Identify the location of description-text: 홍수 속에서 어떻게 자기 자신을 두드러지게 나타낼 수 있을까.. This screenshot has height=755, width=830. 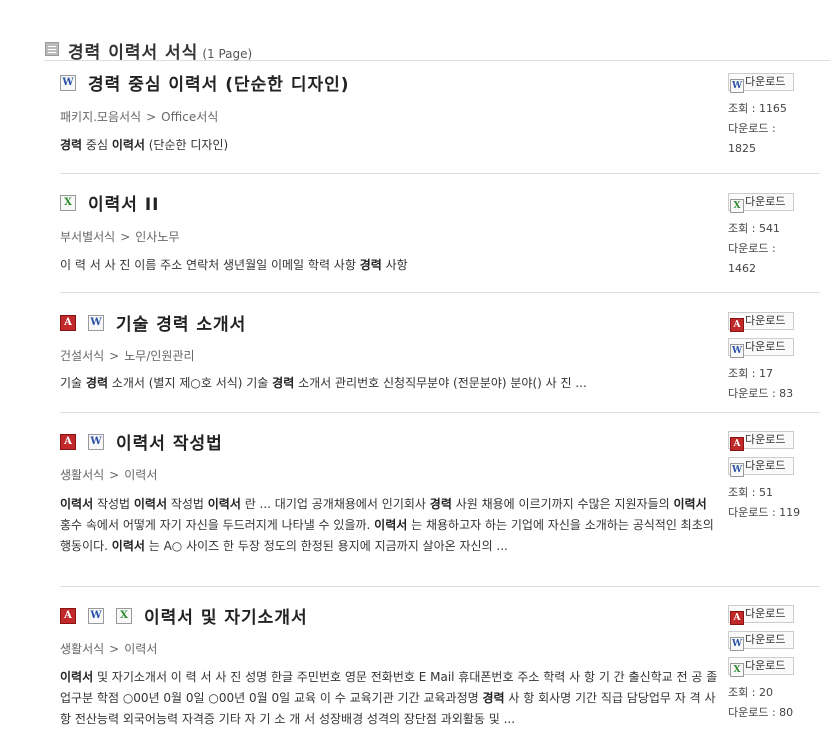
(217, 525).